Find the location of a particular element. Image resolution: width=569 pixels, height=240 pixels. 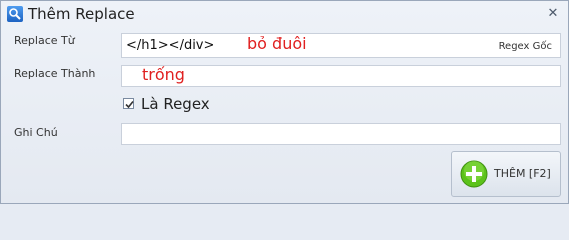

plus-circle-icon is located at coordinates (474, 174).